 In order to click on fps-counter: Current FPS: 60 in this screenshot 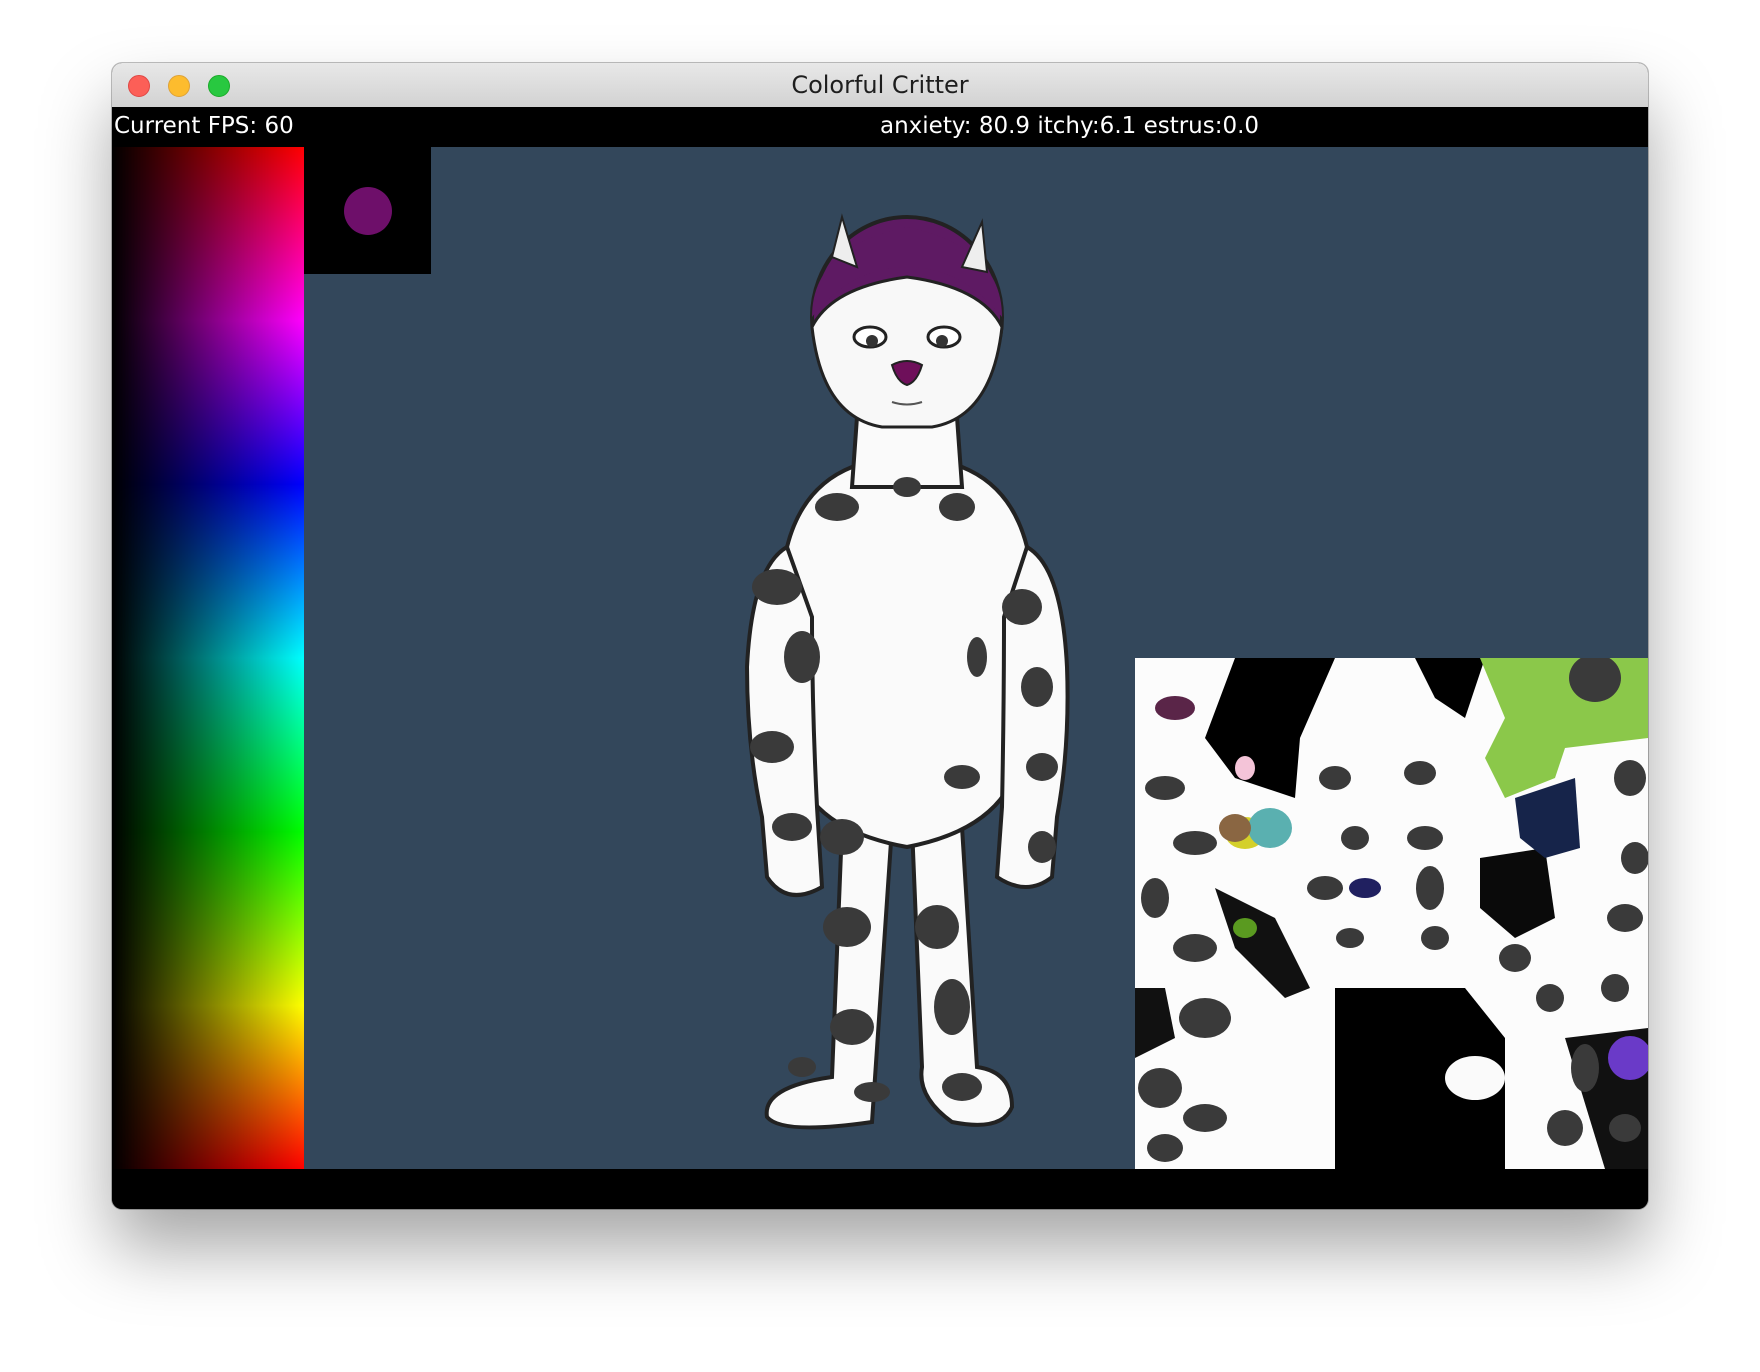, I will do `click(204, 126)`.